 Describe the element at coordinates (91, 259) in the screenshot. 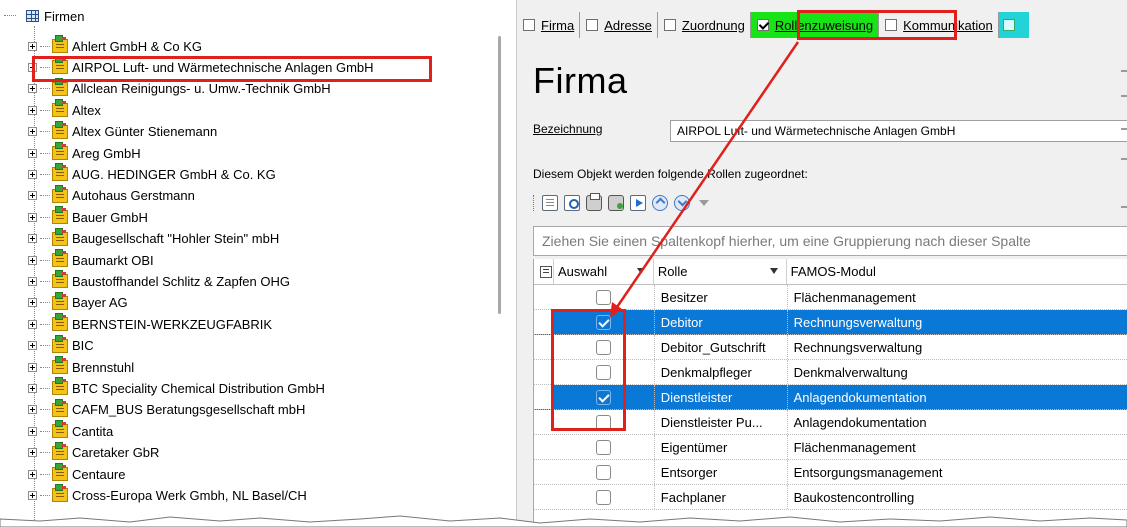

I see `tree-item: Baumarkt OBI` at that location.